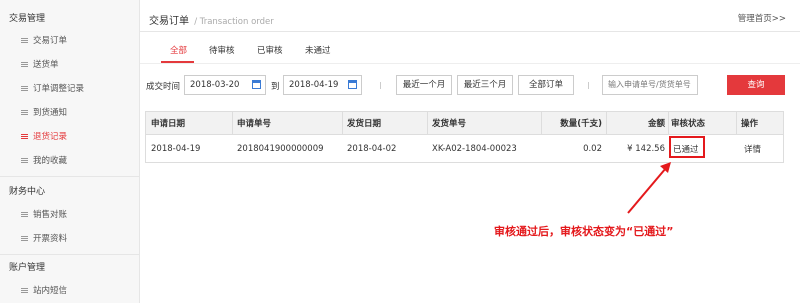 The image size is (800, 303). I want to click on annotation-arrow, so click(649, 188).